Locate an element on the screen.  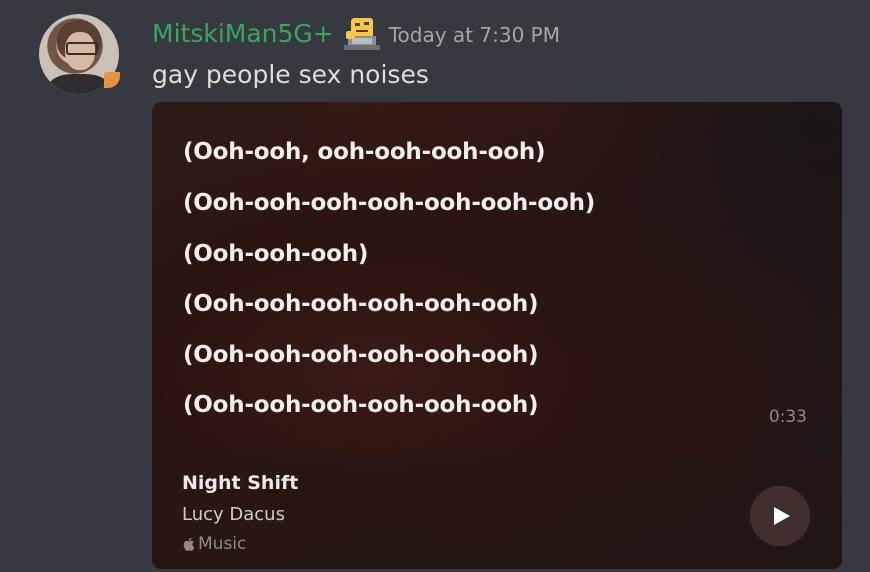
lyric-line: (Ooh-ooh, ooh-ooh-ooh-ooh) is located at coordinates (364, 152).